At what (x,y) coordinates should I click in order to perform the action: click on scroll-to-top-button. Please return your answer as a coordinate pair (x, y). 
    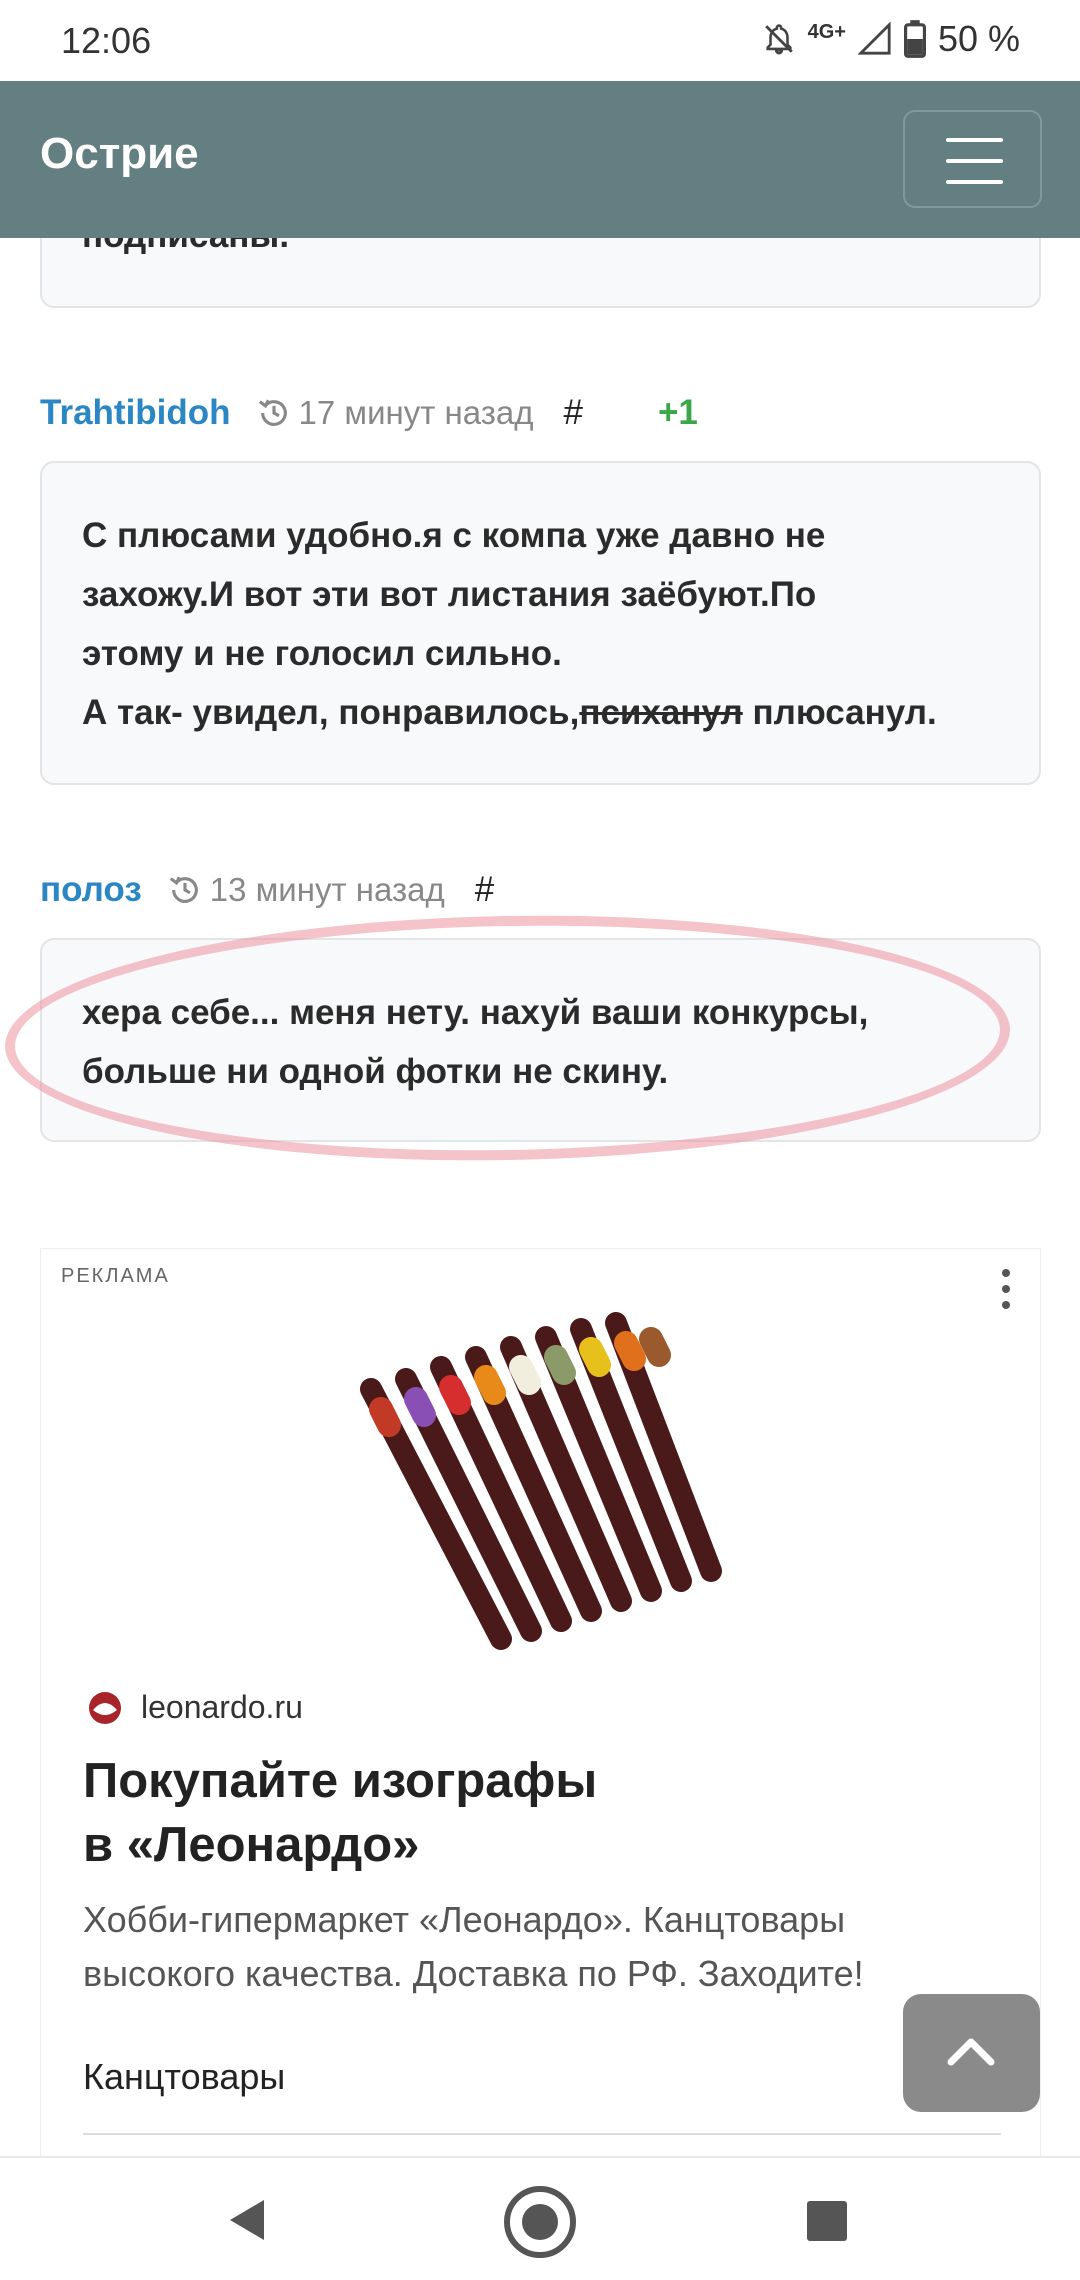
    Looking at the image, I should click on (971, 2053).